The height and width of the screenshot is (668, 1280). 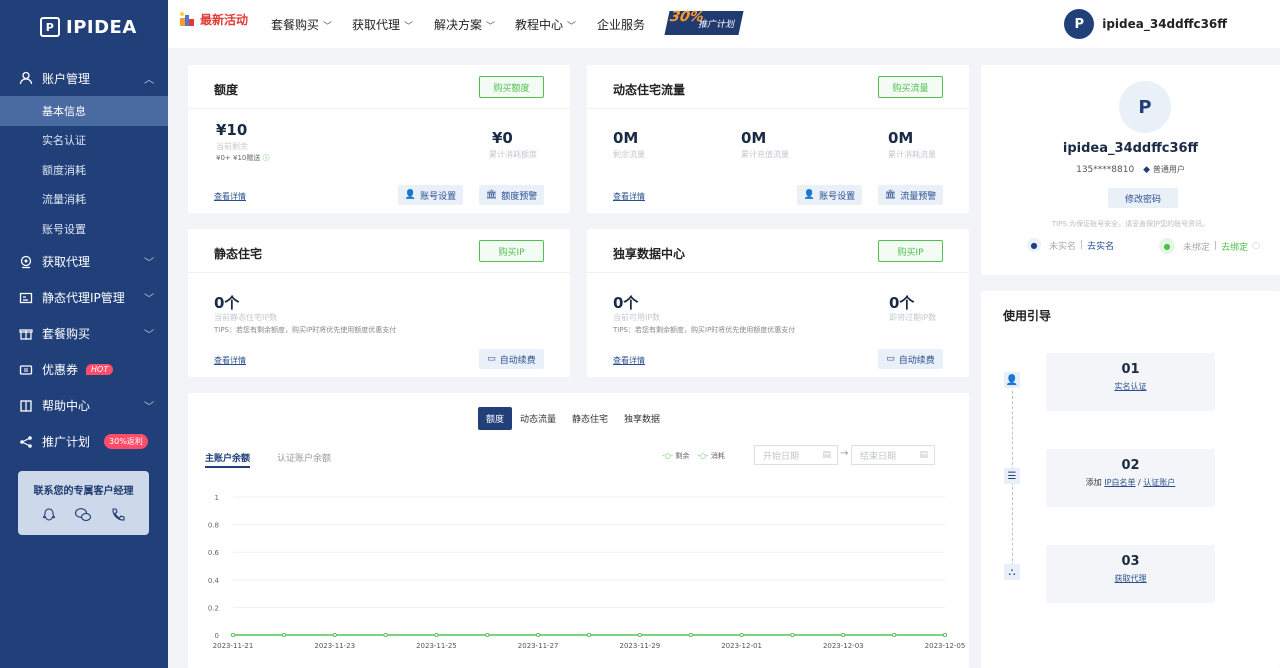 I want to click on account-manager-box: 联系您的专属客户经理, so click(x=83, y=503).